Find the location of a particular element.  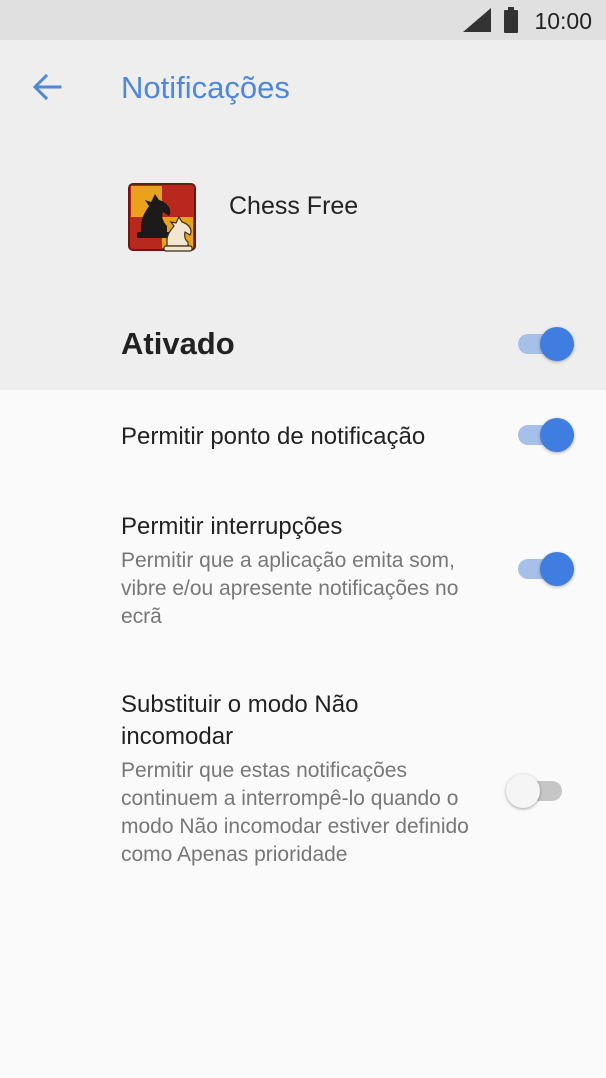

notification-dot-title: Permitir ponto de notificação is located at coordinates (273, 436).